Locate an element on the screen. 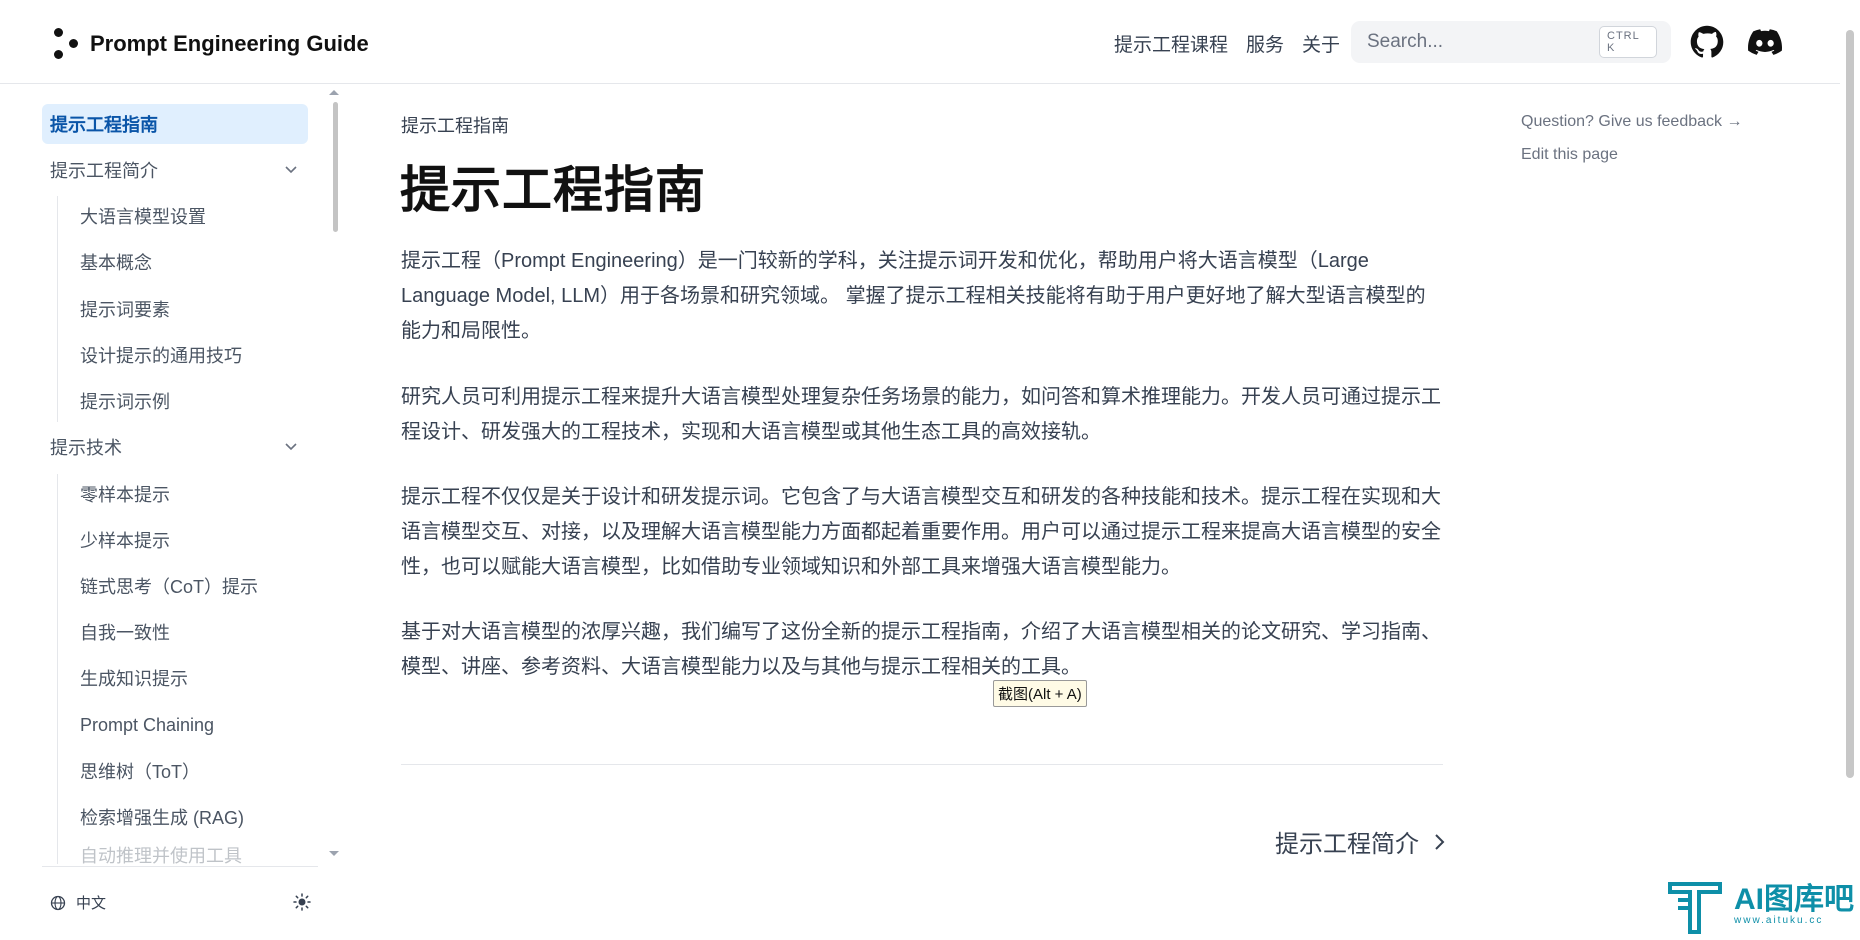  aituku-logo-icon is located at coordinates (1695, 908).